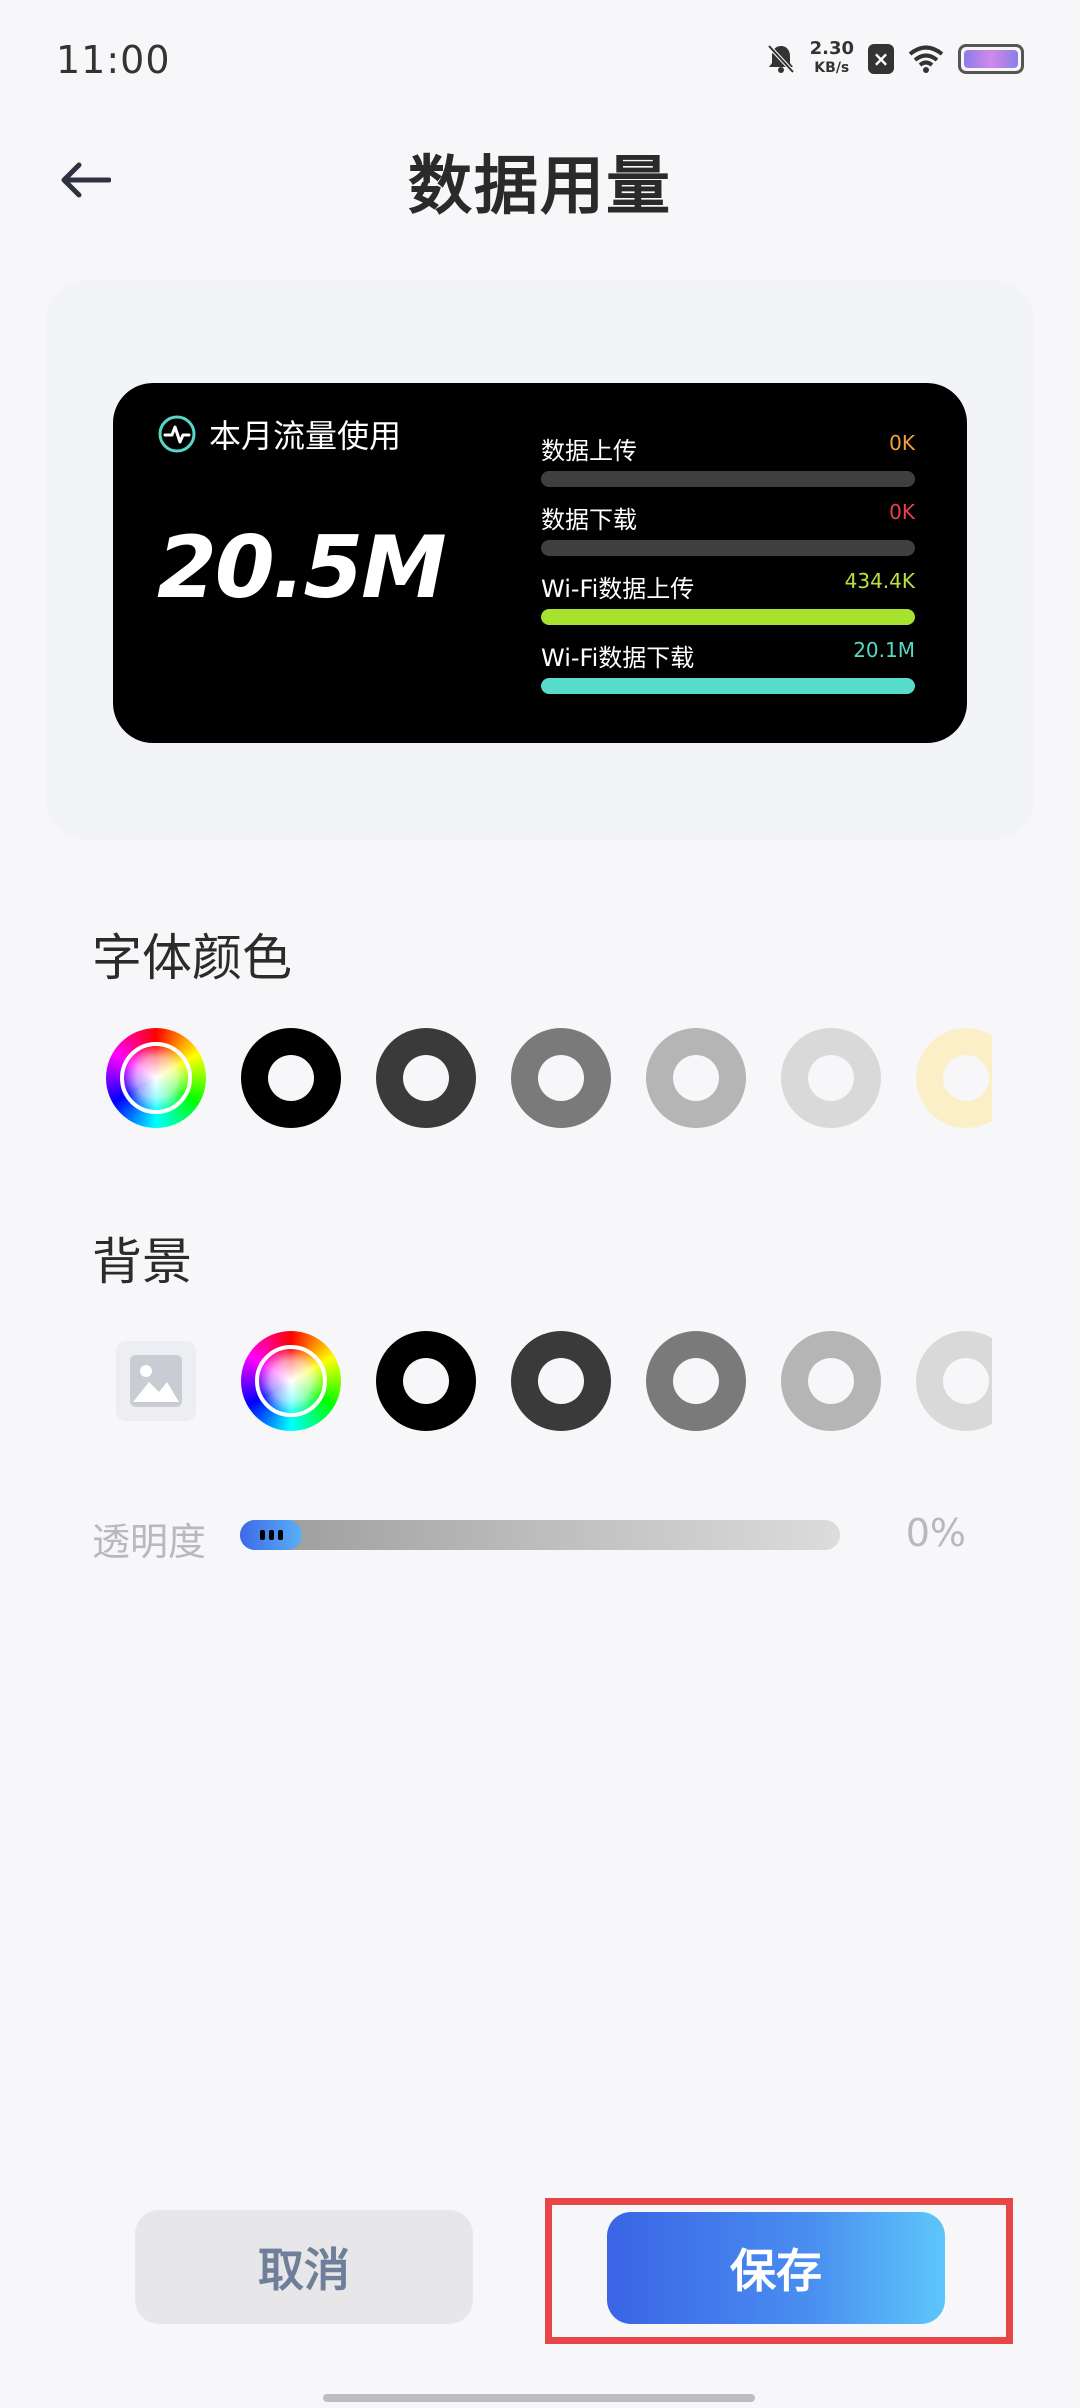  Describe the element at coordinates (589, 520) in the screenshot. I see `usage-label: 数据下载` at that location.